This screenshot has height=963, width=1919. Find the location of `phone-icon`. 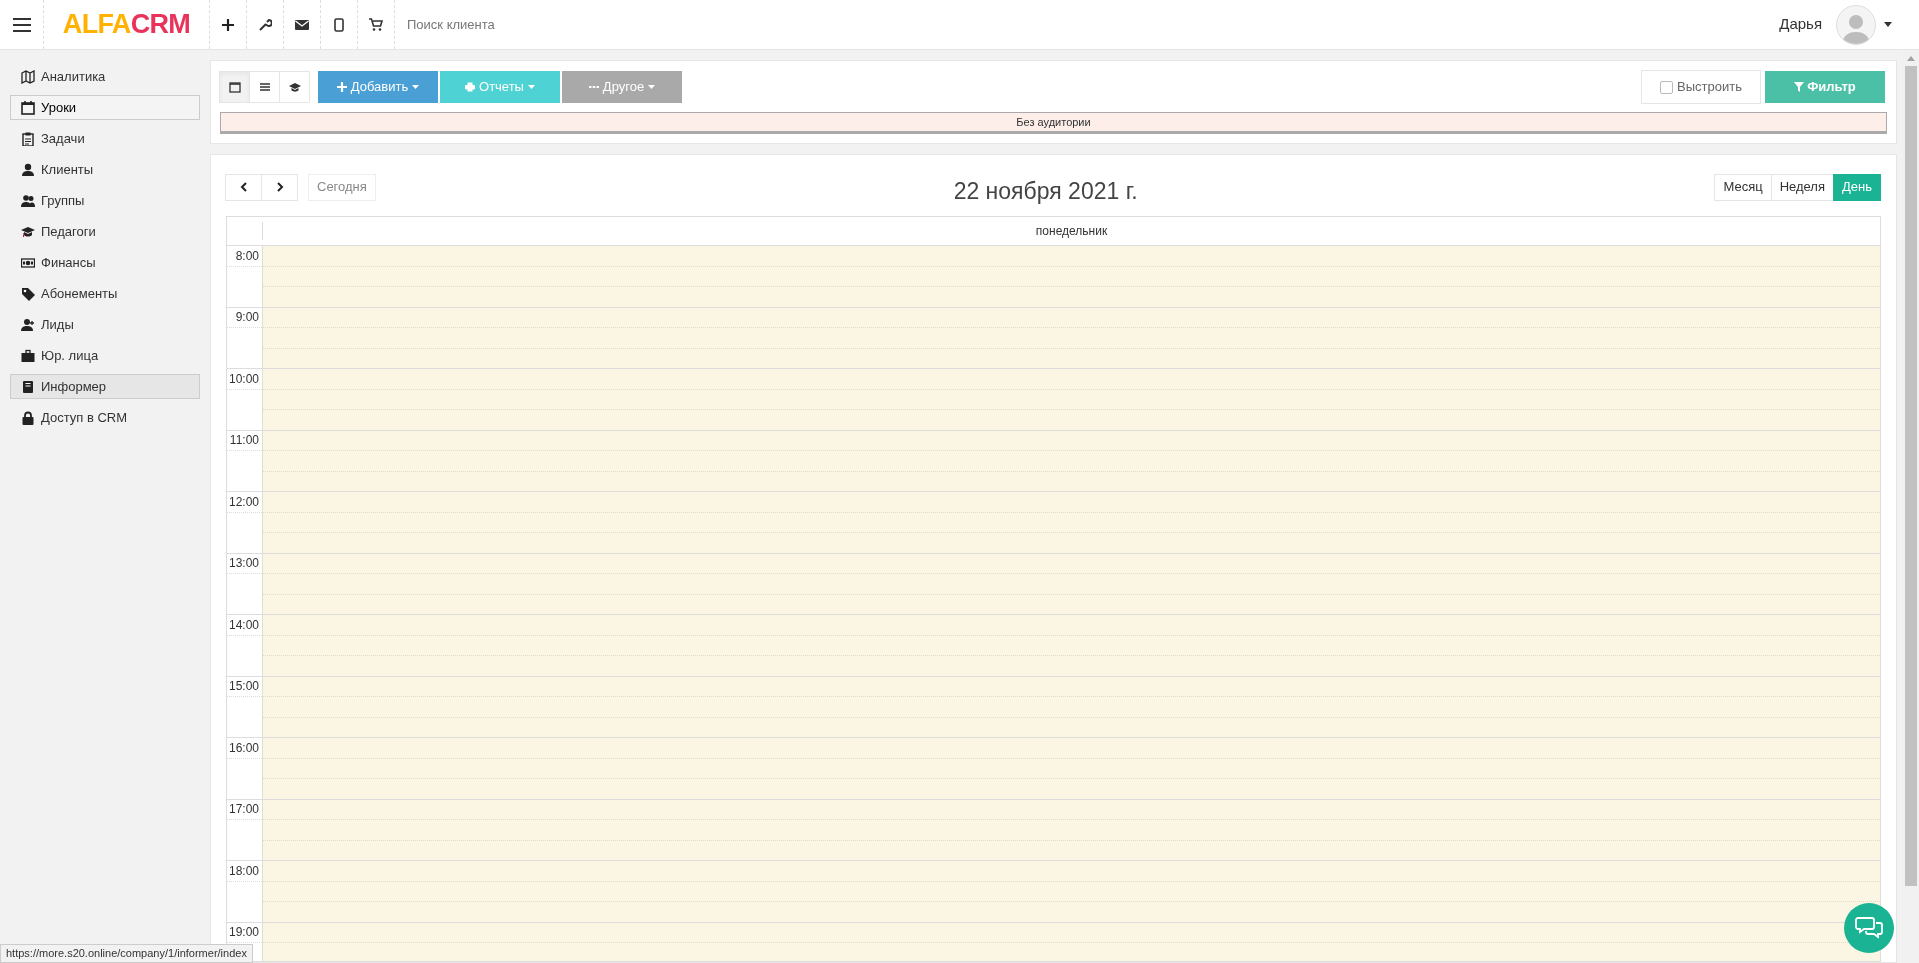

phone-icon is located at coordinates (339, 24).